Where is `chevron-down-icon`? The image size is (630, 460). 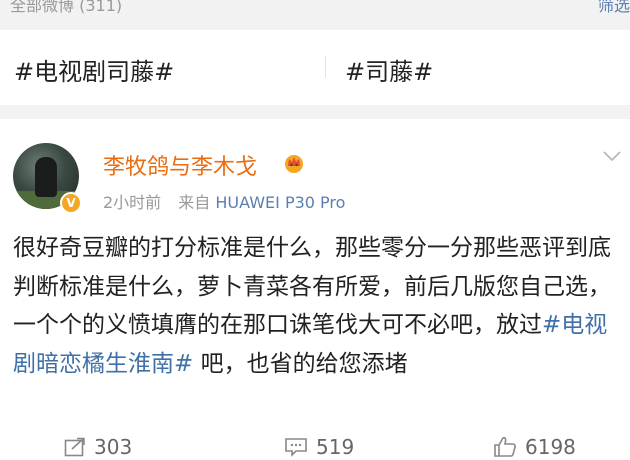
chevron-down-icon is located at coordinates (612, 156).